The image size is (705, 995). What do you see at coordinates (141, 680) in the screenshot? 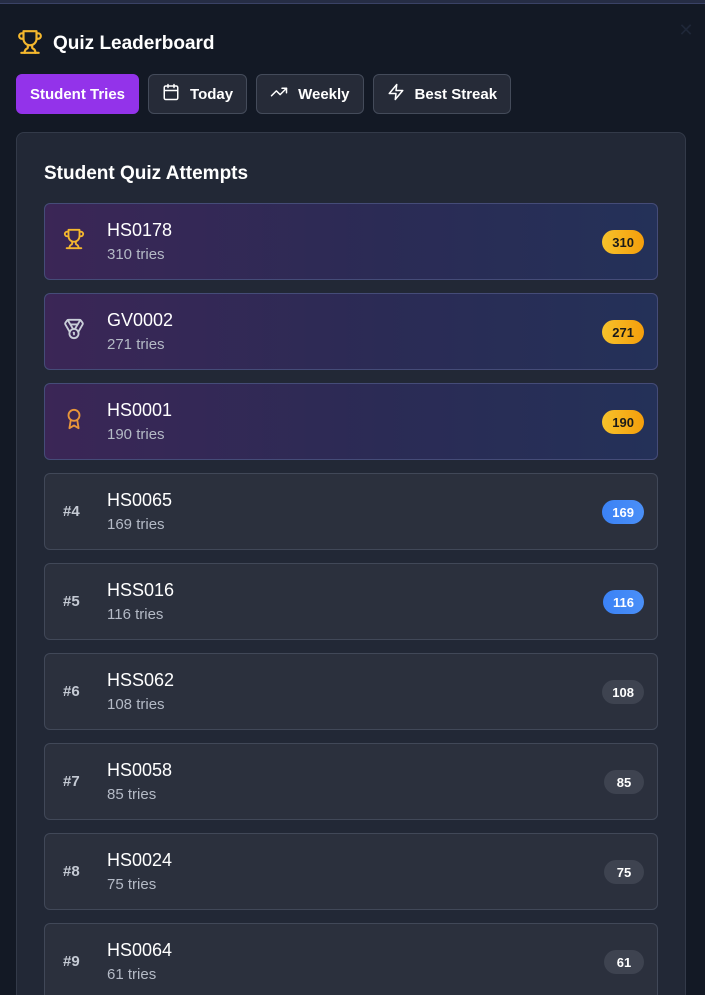
I see `student-id: HSS062` at bounding box center [141, 680].